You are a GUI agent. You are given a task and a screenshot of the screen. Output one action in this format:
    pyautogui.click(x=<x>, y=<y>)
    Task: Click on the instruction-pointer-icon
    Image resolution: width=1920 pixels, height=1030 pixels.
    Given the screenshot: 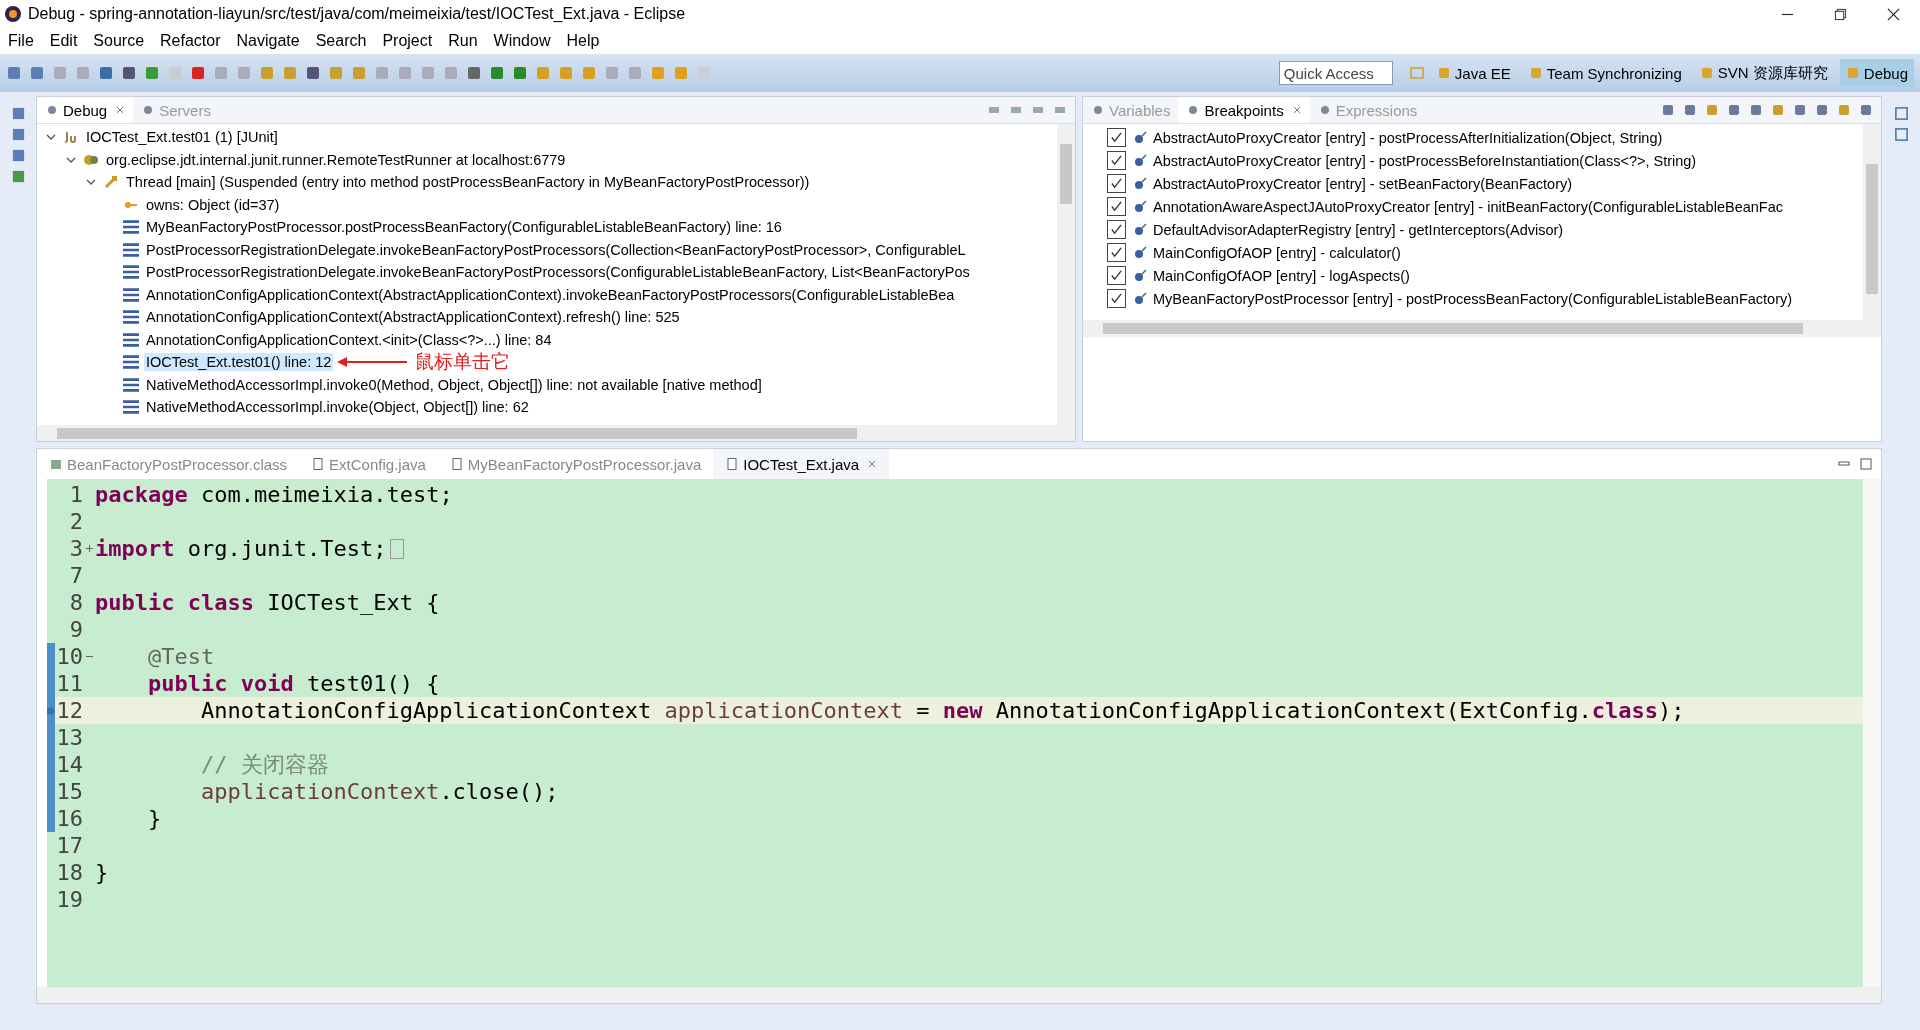 What is the action you would take?
    pyautogui.click(x=51, y=710)
    